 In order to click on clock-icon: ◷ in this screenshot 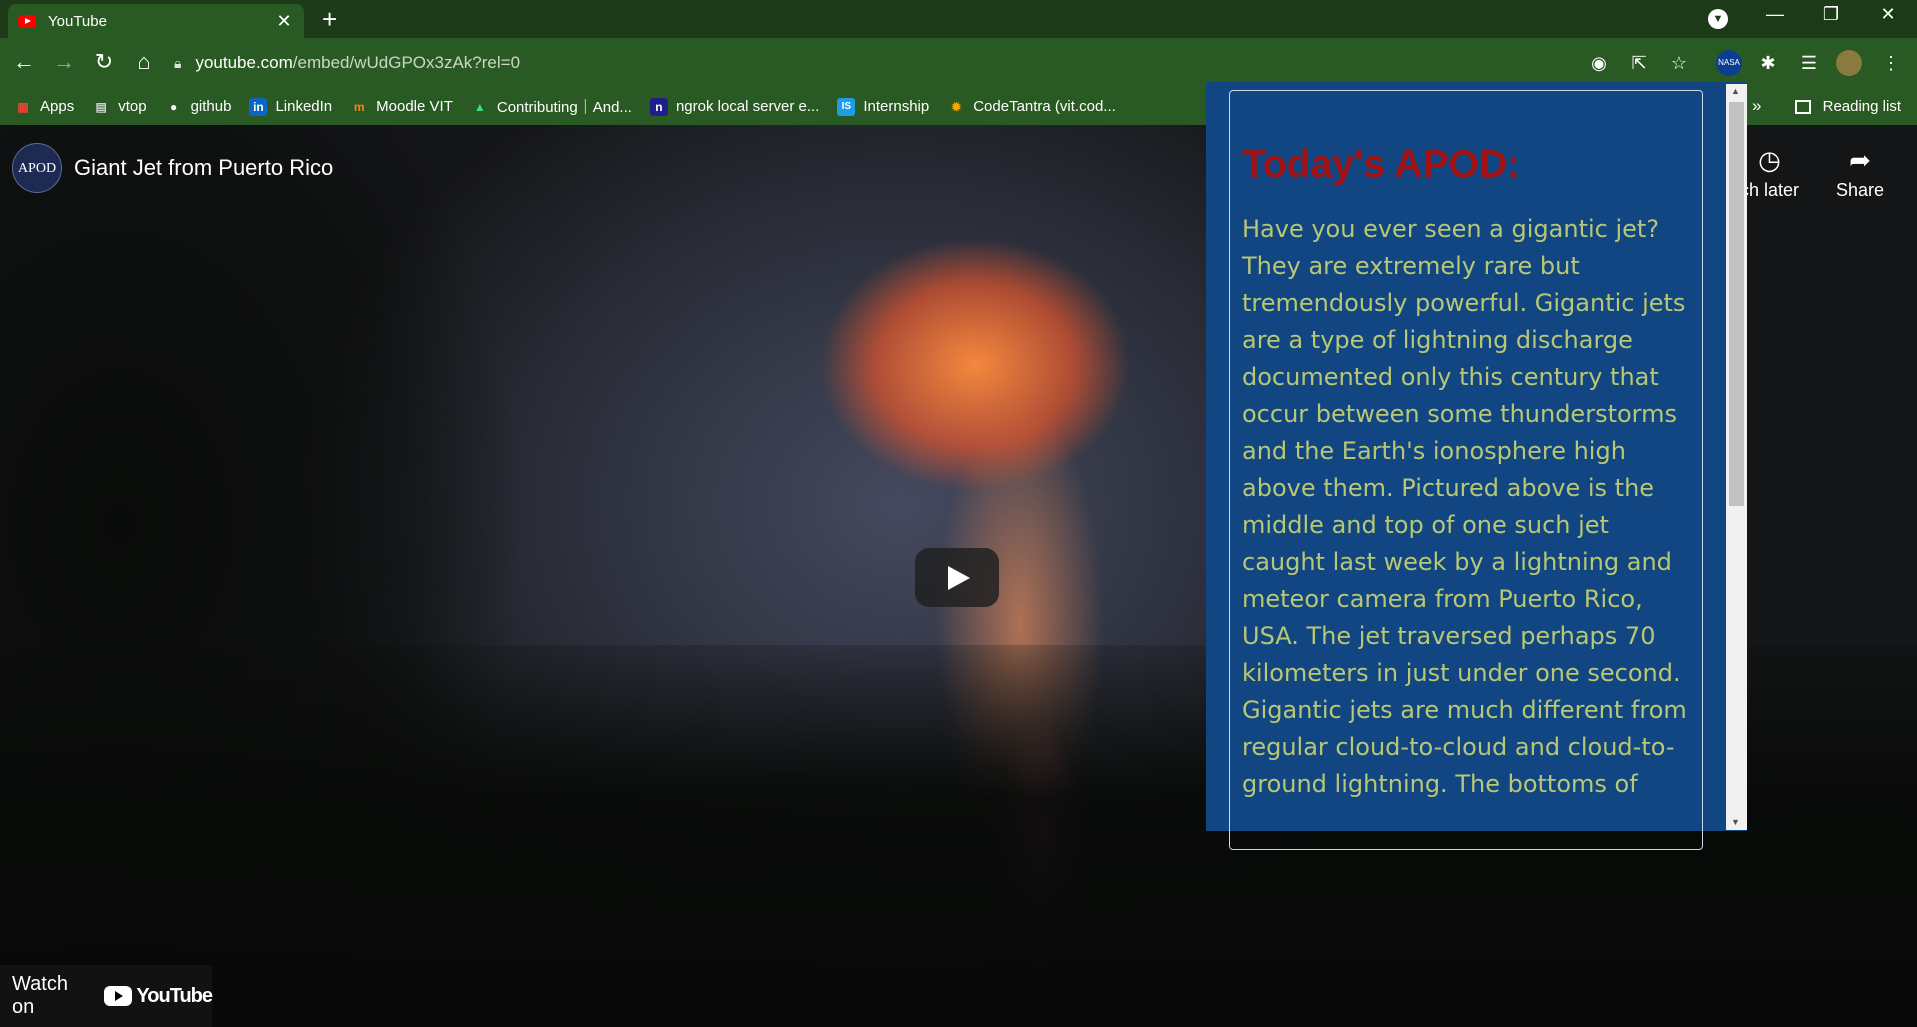, I will do `click(1769, 160)`.